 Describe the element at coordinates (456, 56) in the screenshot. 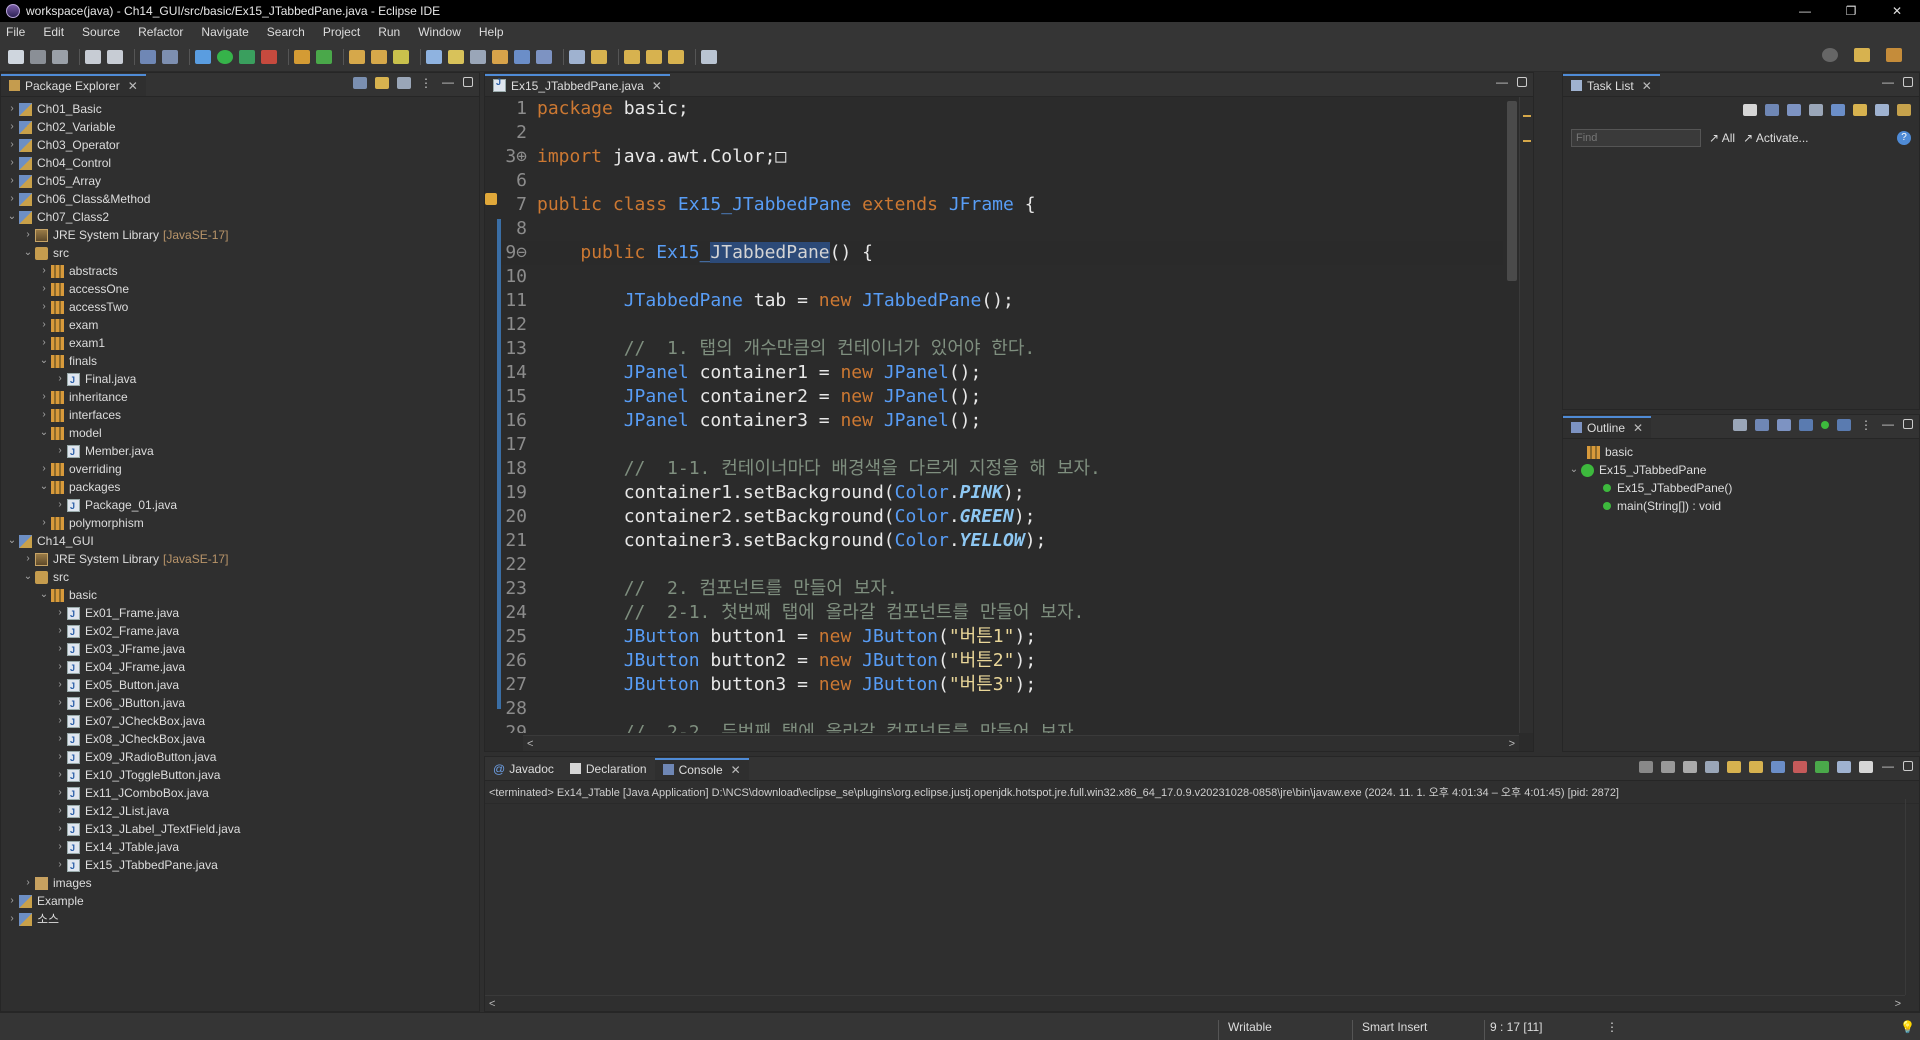

I see `highlight-icon` at that location.